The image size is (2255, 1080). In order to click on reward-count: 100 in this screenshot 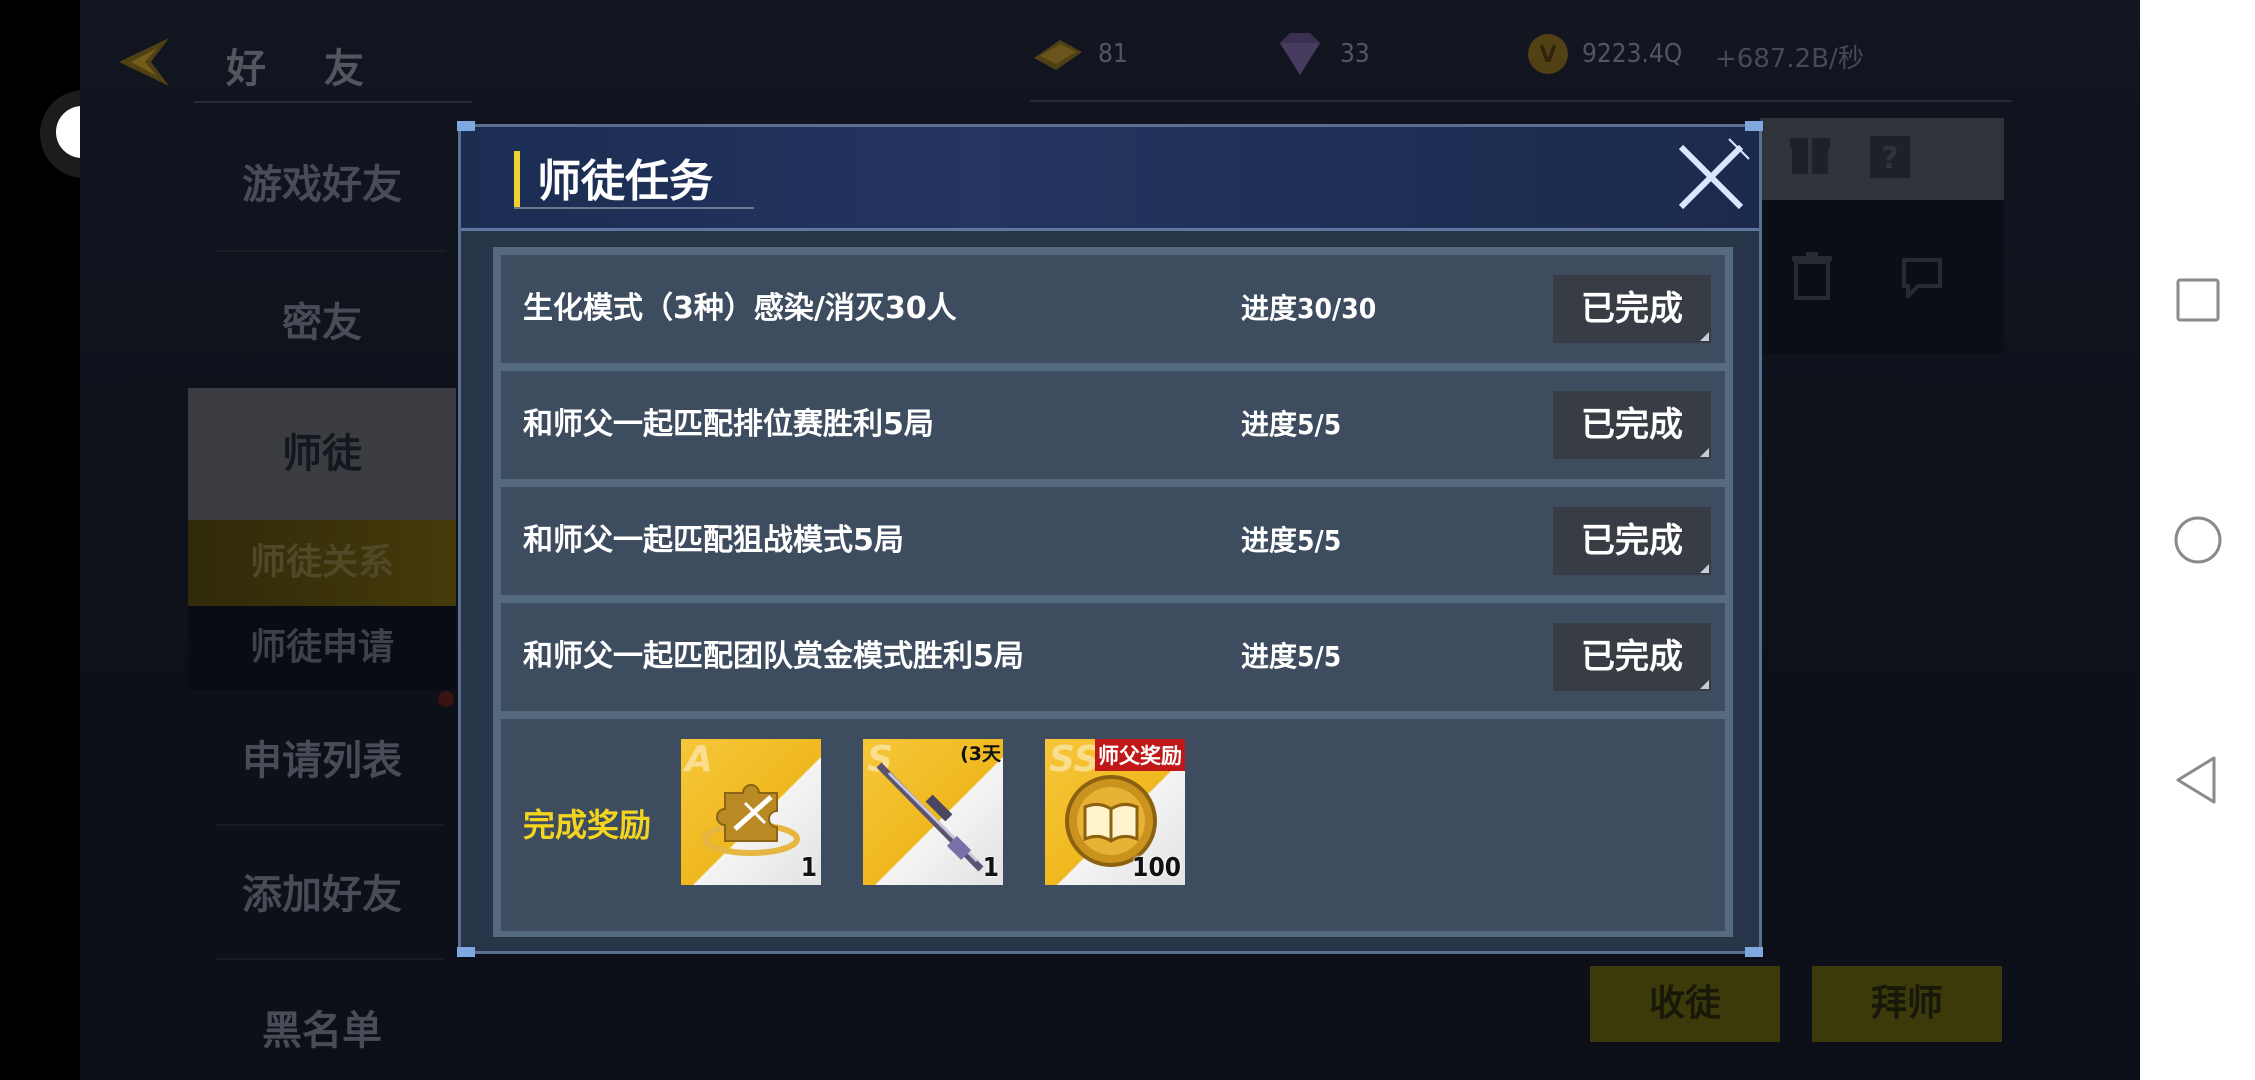, I will do `click(1156, 868)`.